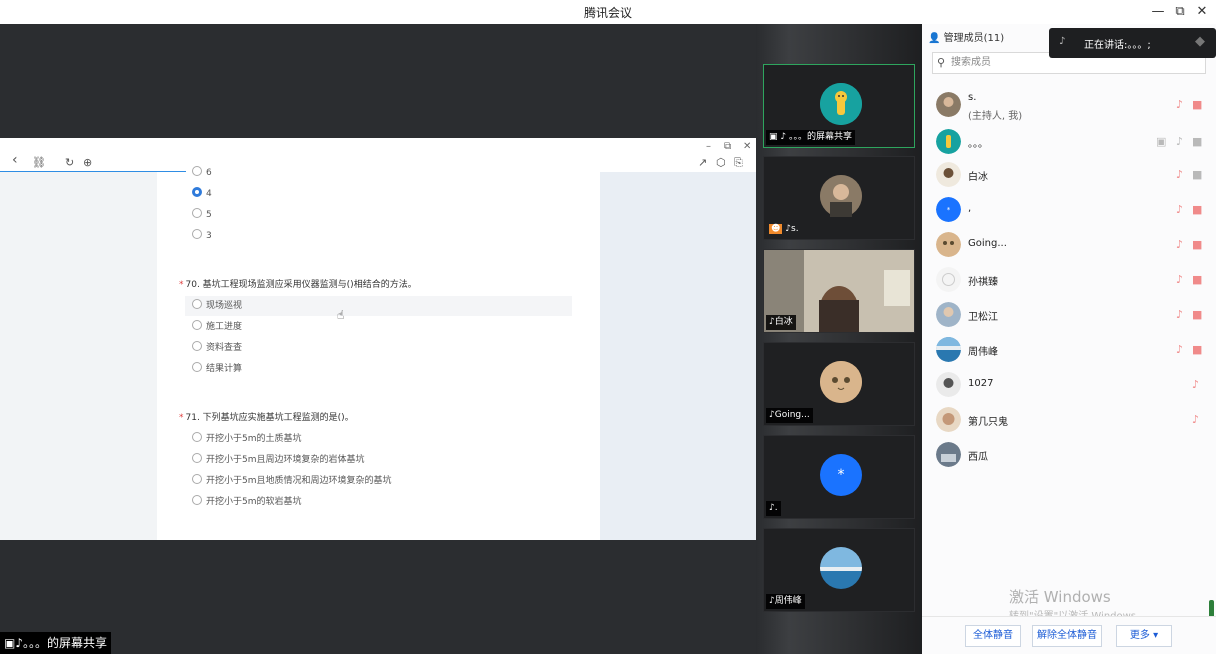  I want to click on tile-name: ., so click(776, 508).